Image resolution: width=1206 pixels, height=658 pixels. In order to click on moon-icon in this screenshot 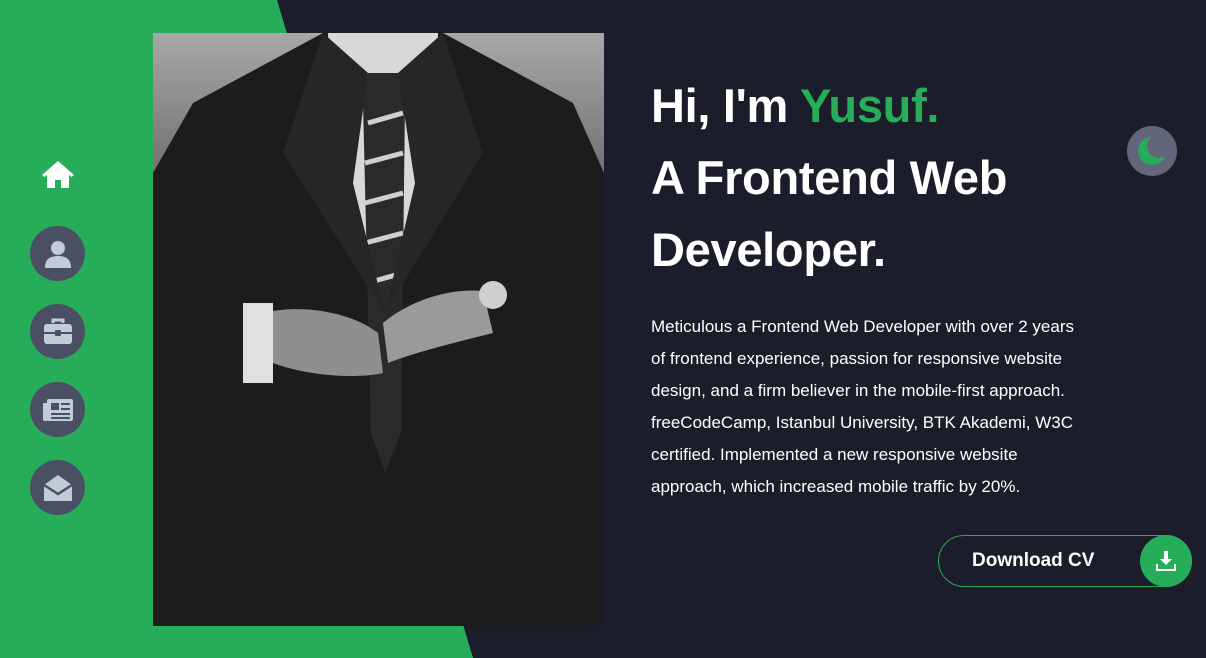, I will do `click(1154, 149)`.